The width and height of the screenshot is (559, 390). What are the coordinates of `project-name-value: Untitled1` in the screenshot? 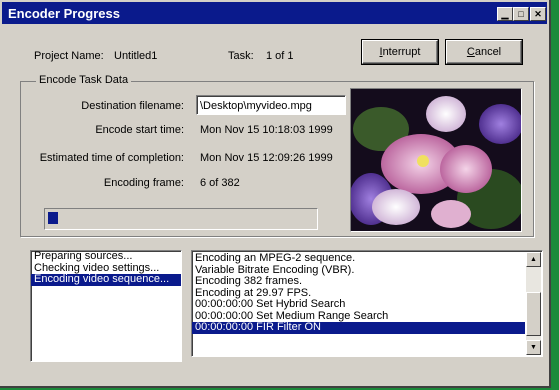 It's located at (136, 56).